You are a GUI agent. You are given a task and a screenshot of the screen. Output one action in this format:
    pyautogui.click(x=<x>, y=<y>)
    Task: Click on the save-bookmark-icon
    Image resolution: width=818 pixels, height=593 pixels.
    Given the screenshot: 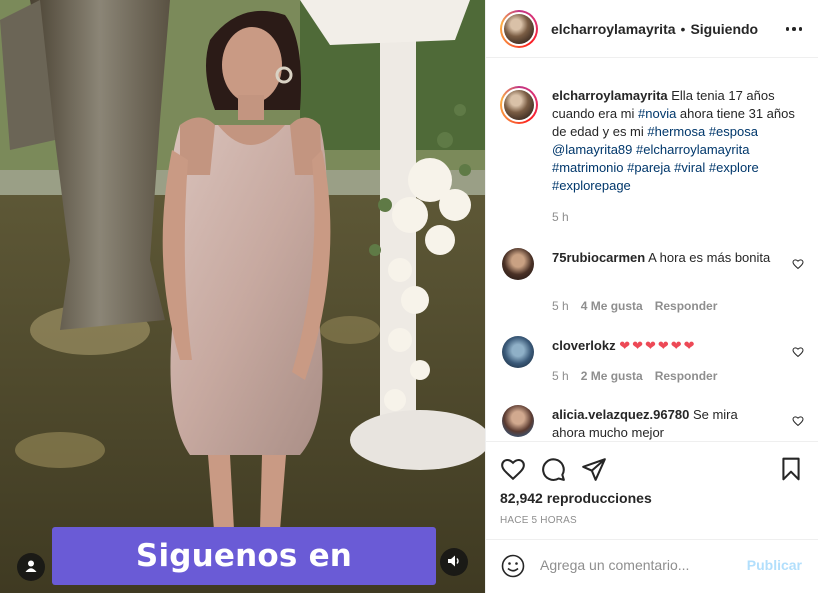 What is the action you would take?
    pyautogui.click(x=791, y=470)
    